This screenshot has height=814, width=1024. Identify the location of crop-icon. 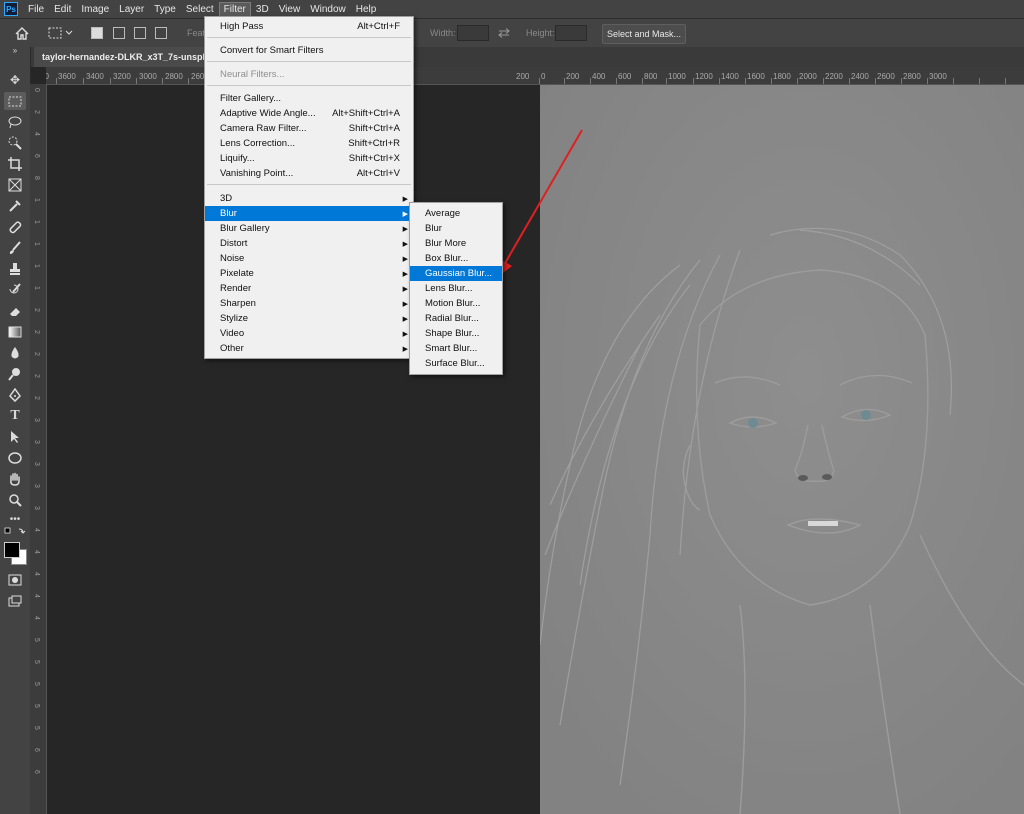
(15, 164).